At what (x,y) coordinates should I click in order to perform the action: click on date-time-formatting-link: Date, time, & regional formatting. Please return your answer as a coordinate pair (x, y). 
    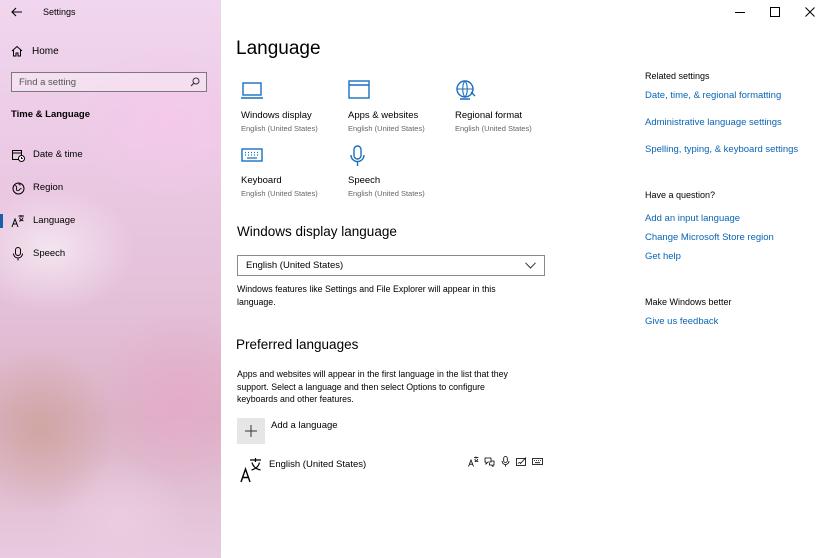
    Looking at the image, I should click on (713, 95).